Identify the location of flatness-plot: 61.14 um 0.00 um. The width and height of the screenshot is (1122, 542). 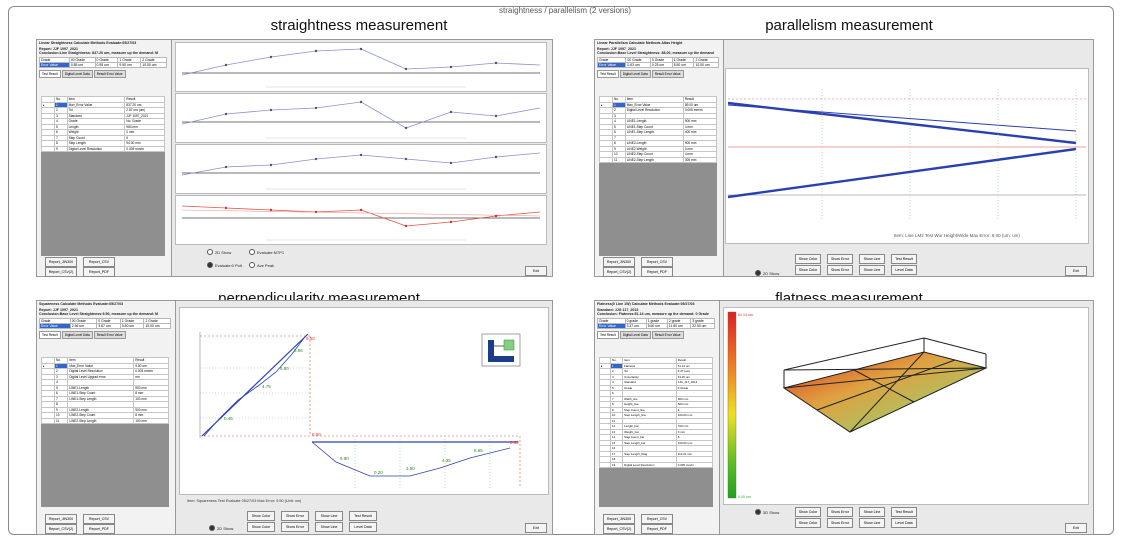
(906, 406).